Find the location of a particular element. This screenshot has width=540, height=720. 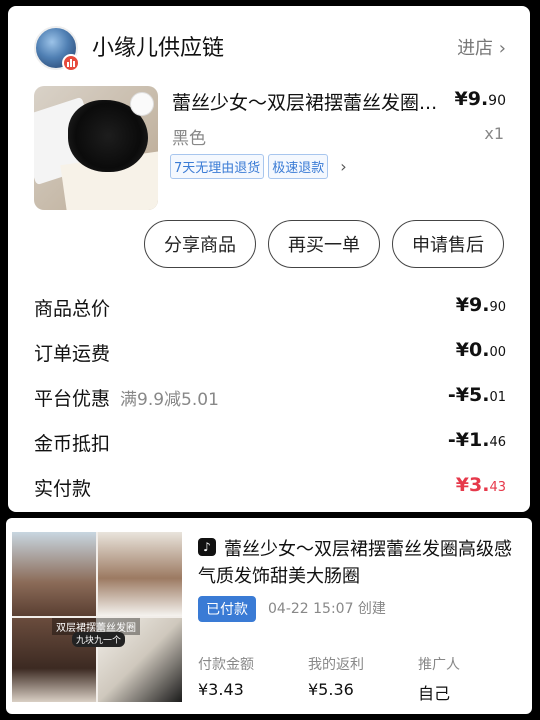

product-quantity: x1 is located at coordinates (494, 133).